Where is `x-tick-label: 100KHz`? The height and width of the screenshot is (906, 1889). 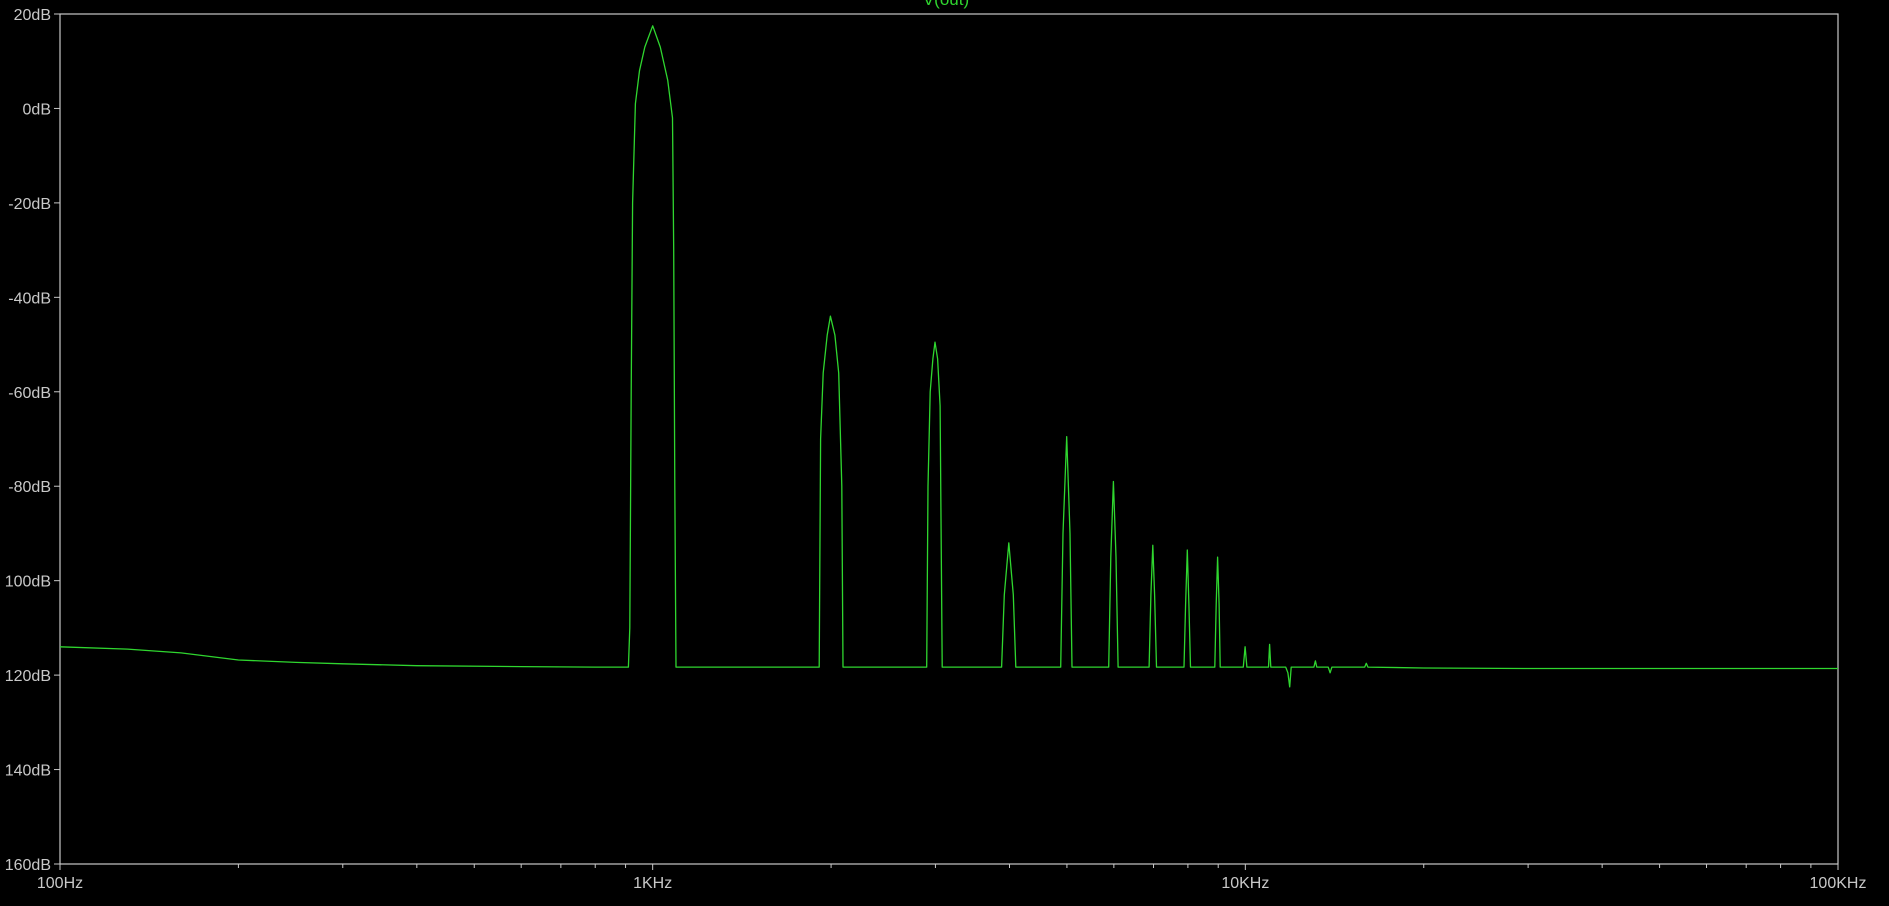
x-tick-label: 100KHz is located at coordinates (1838, 883).